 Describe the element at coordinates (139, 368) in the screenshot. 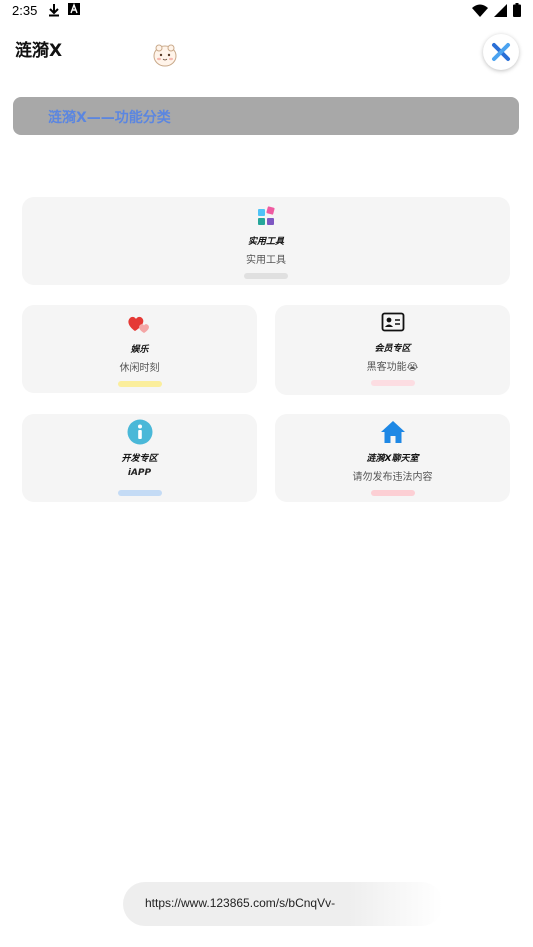

I see `card-subtitle: 休闲时刻` at that location.